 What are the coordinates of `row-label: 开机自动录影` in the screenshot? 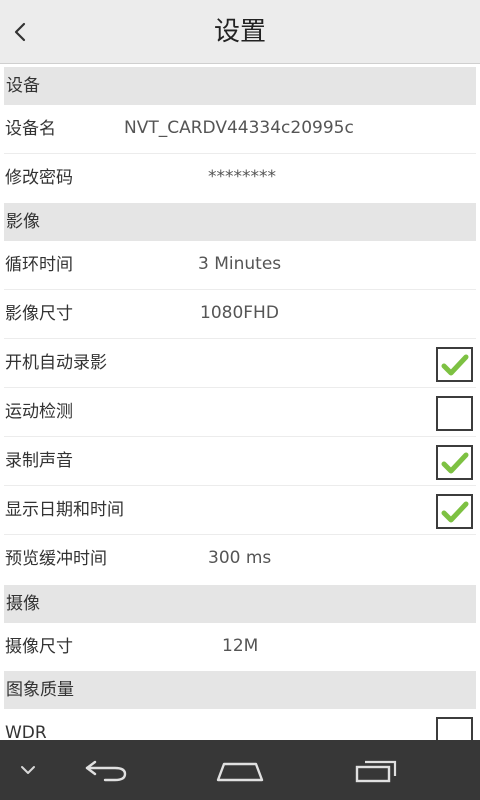 It's located at (56, 363).